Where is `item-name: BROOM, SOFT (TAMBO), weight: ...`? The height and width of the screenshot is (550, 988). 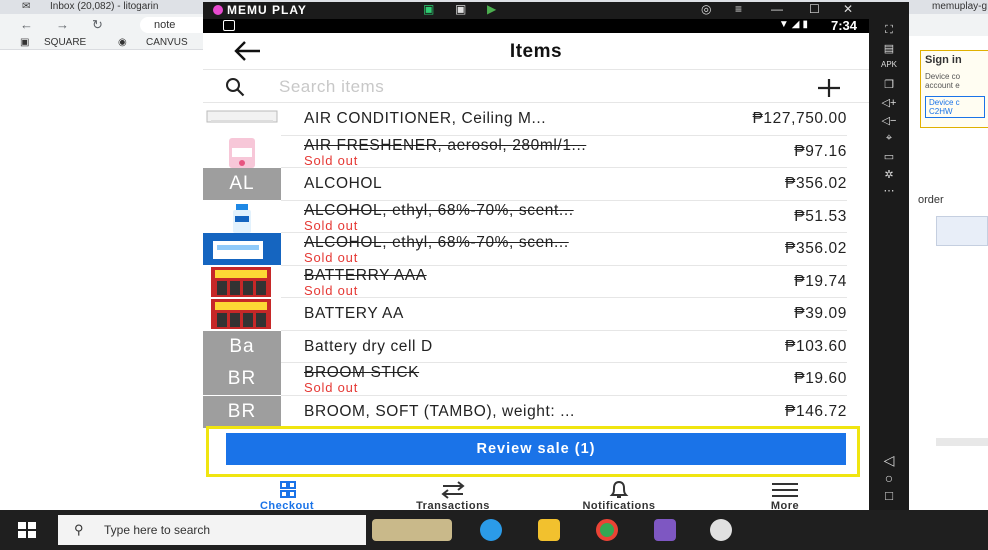
item-name: BROOM, SOFT (TAMBO), weight: ... is located at coordinates (439, 411).